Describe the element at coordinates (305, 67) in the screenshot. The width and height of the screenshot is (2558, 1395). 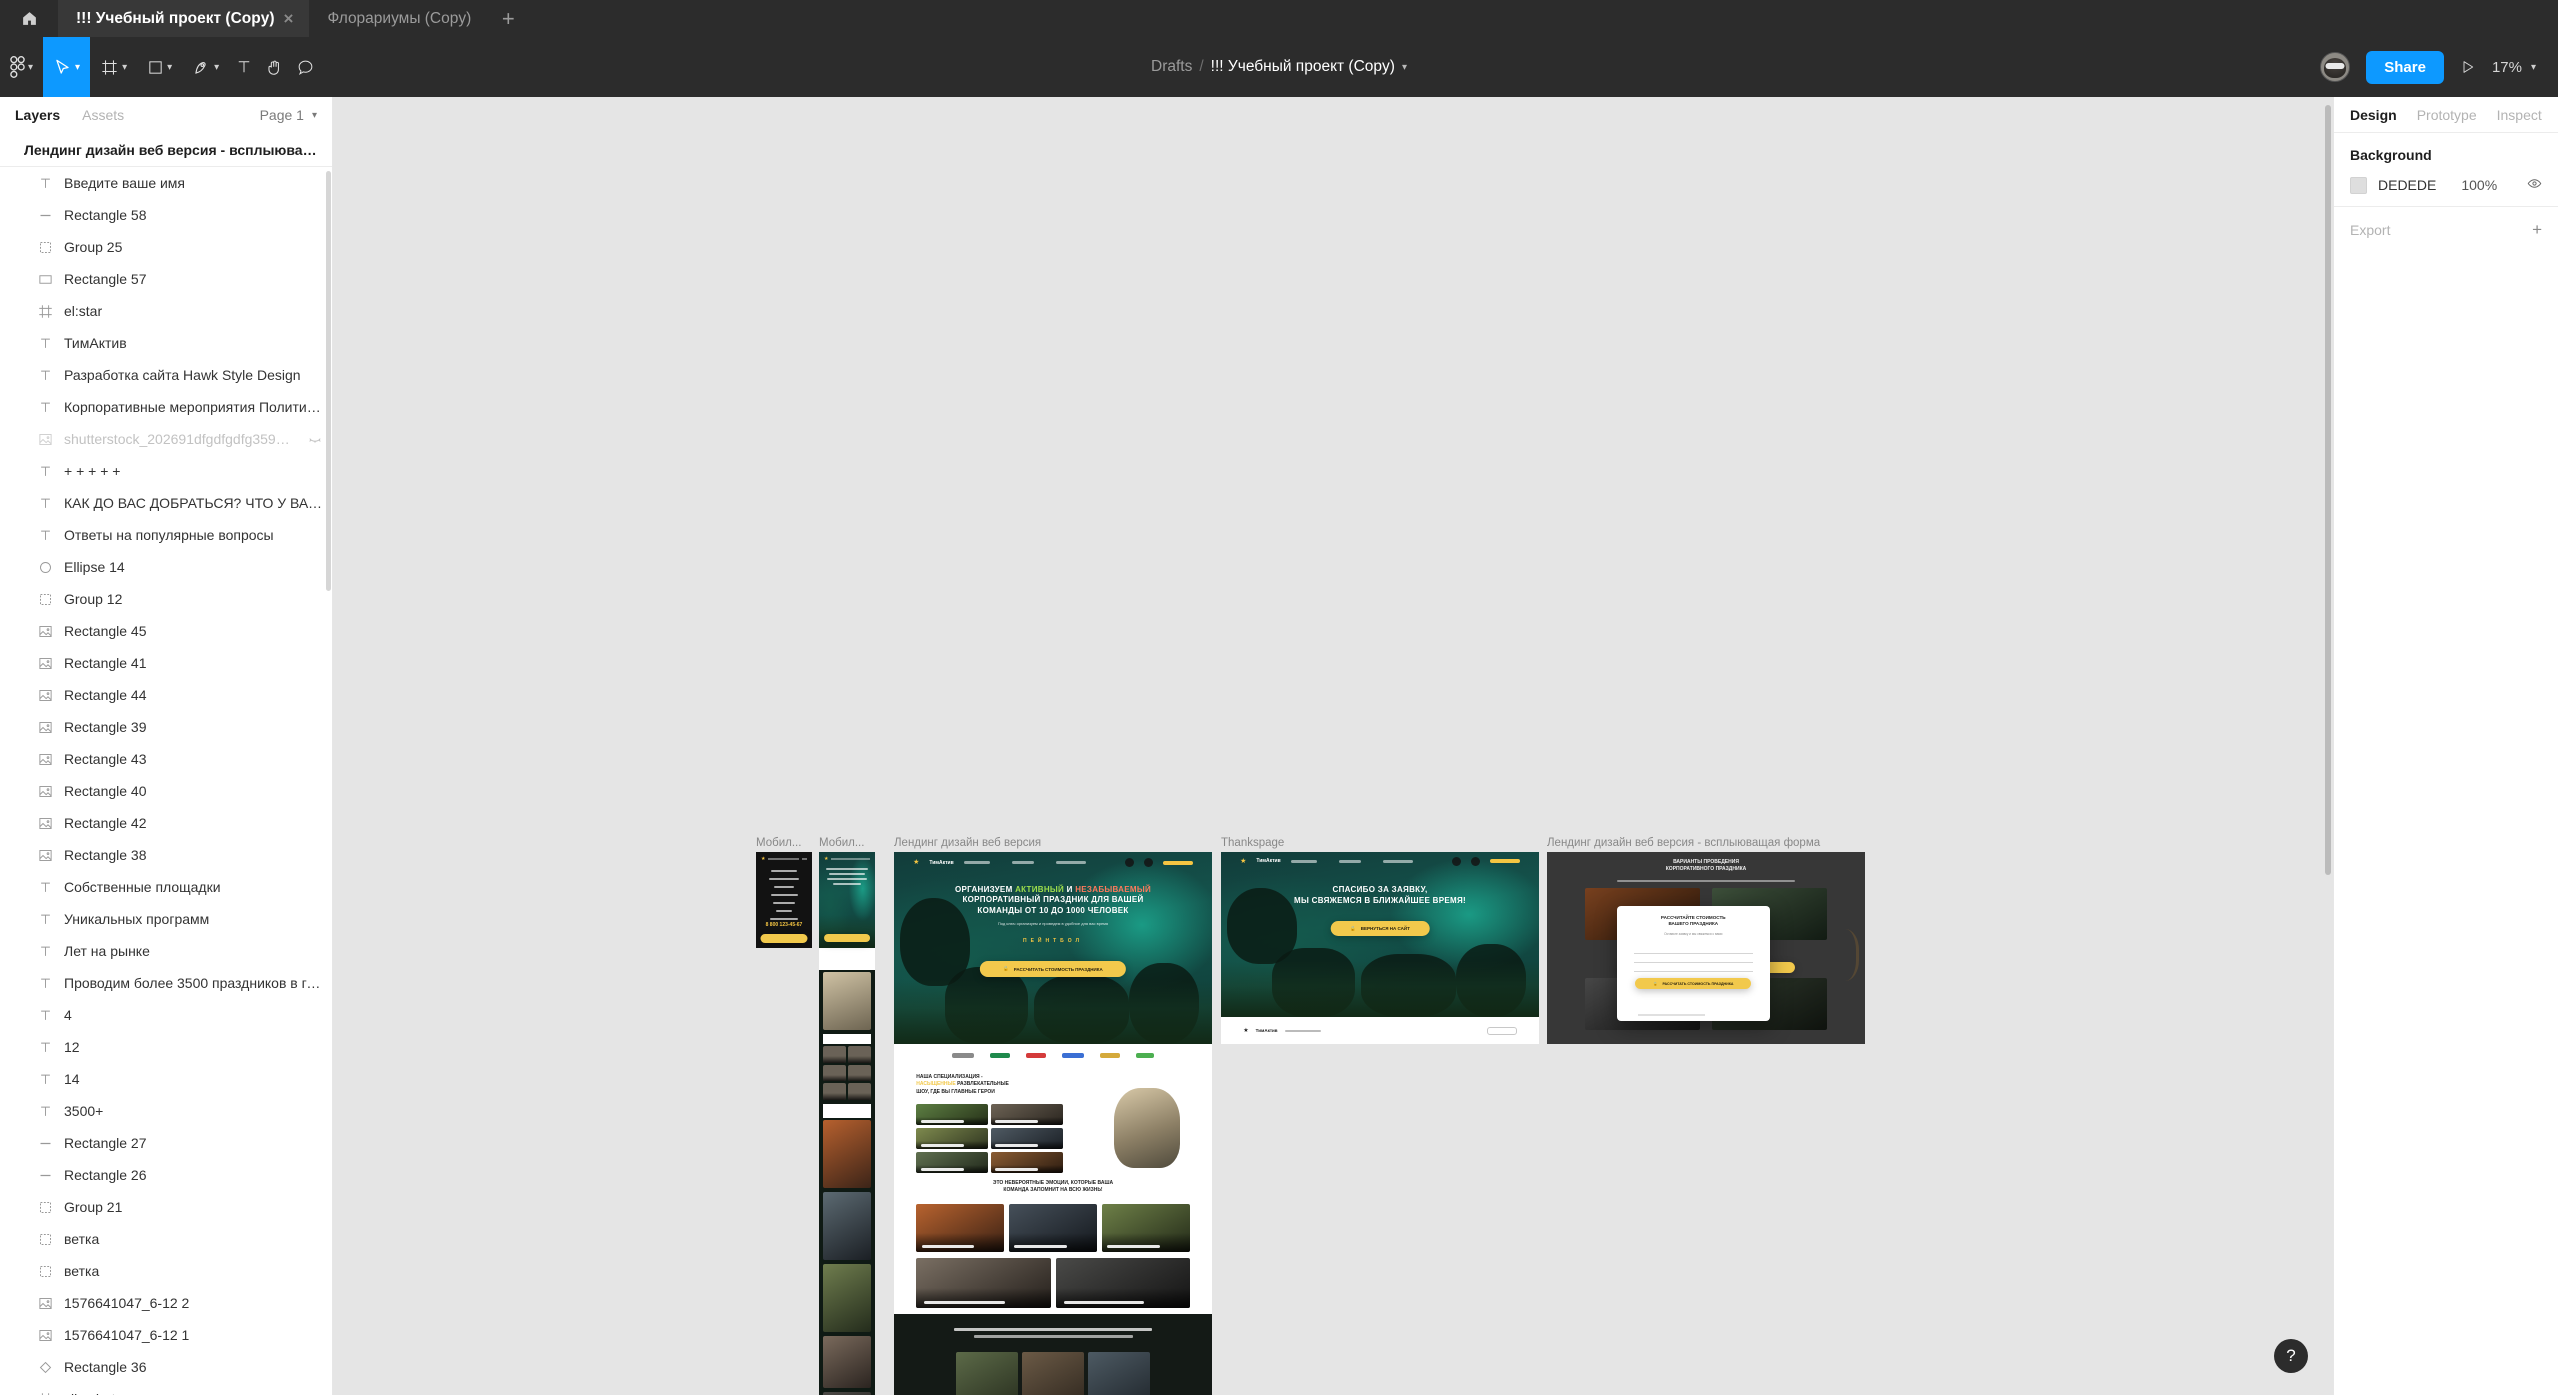
I see `comment-tool` at that location.